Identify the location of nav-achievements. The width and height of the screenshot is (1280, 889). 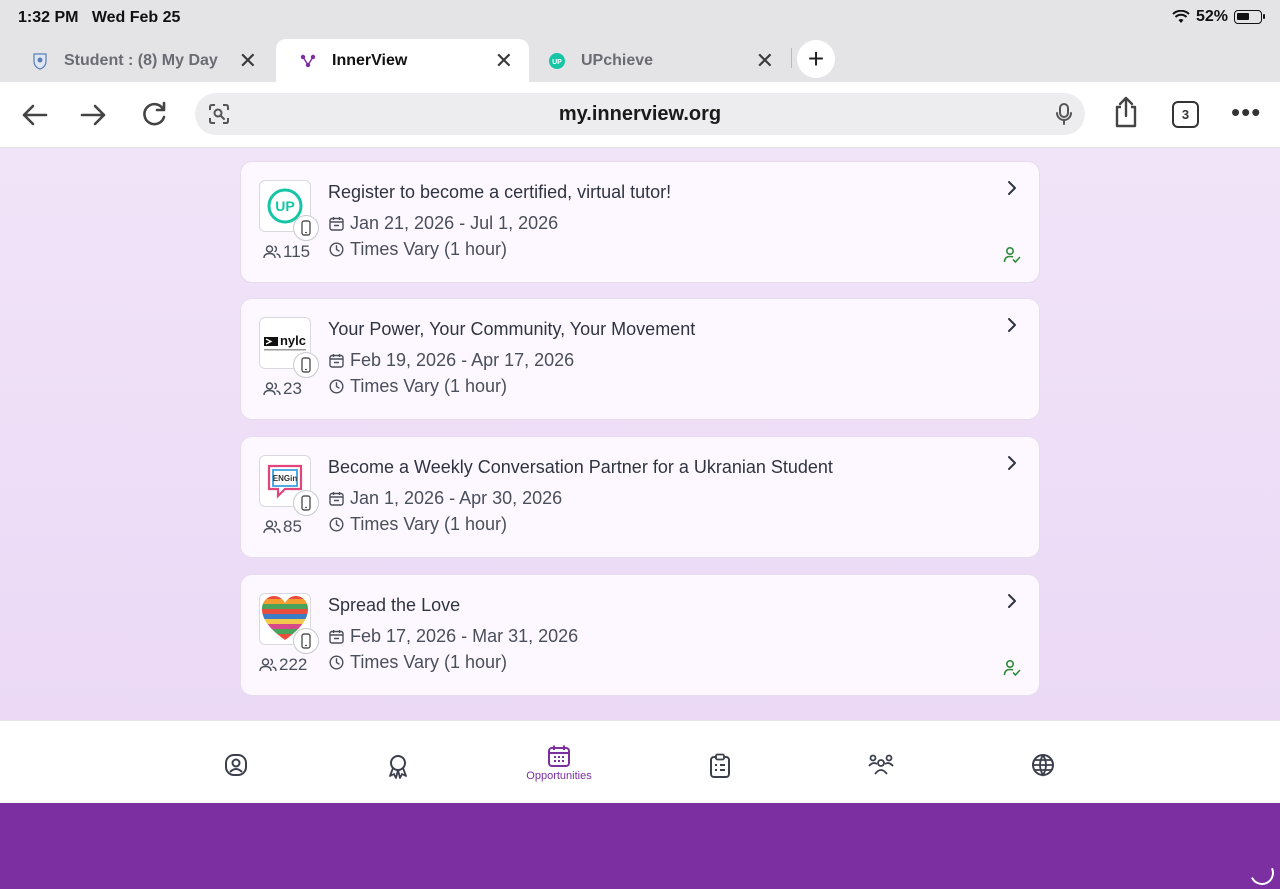
(398, 766).